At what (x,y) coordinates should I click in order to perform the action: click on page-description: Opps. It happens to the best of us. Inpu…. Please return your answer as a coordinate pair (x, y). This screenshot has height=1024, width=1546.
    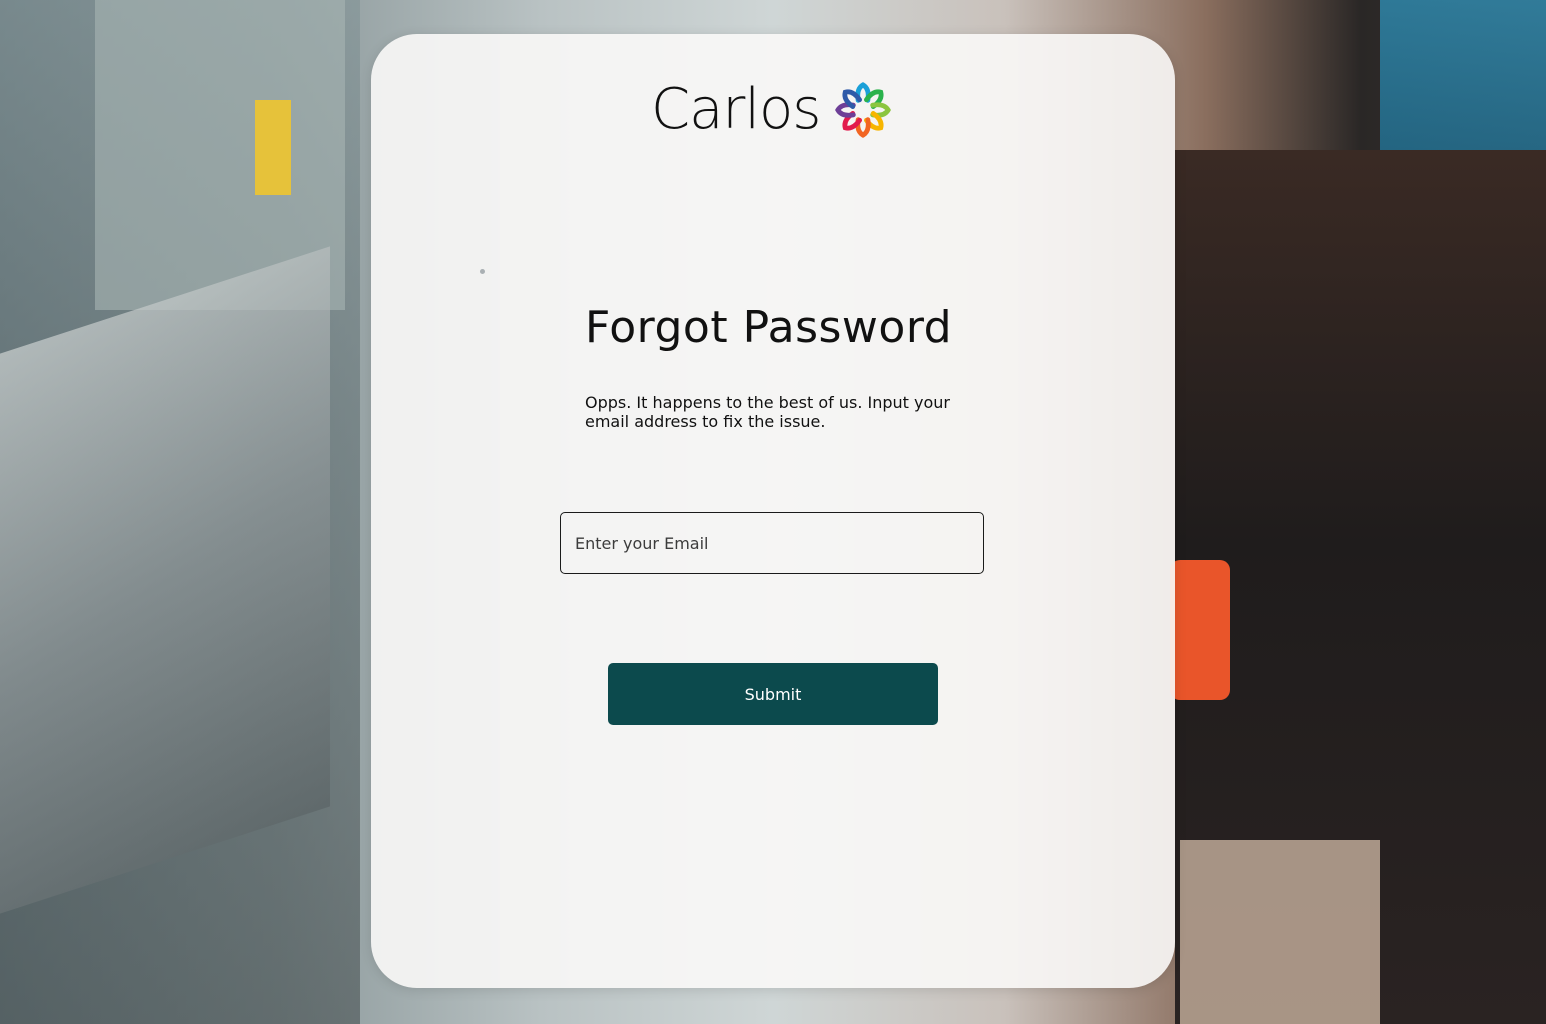
    Looking at the image, I should click on (767, 412).